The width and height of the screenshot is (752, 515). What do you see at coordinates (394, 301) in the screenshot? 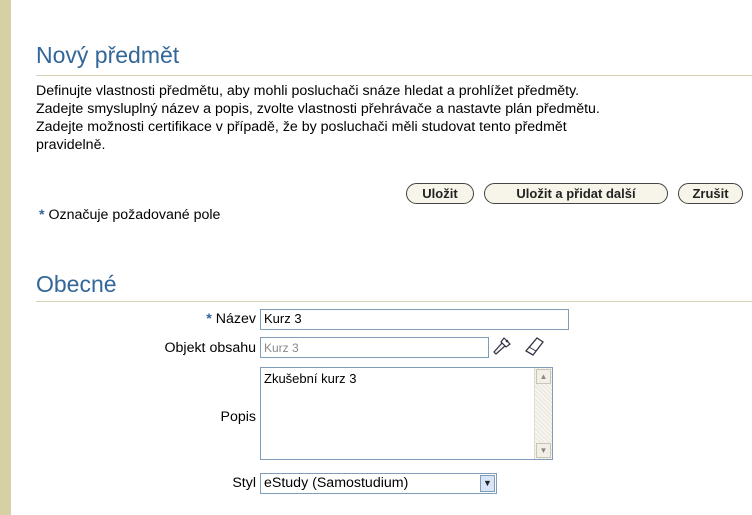
I see `section-divider` at bounding box center [394, 301].